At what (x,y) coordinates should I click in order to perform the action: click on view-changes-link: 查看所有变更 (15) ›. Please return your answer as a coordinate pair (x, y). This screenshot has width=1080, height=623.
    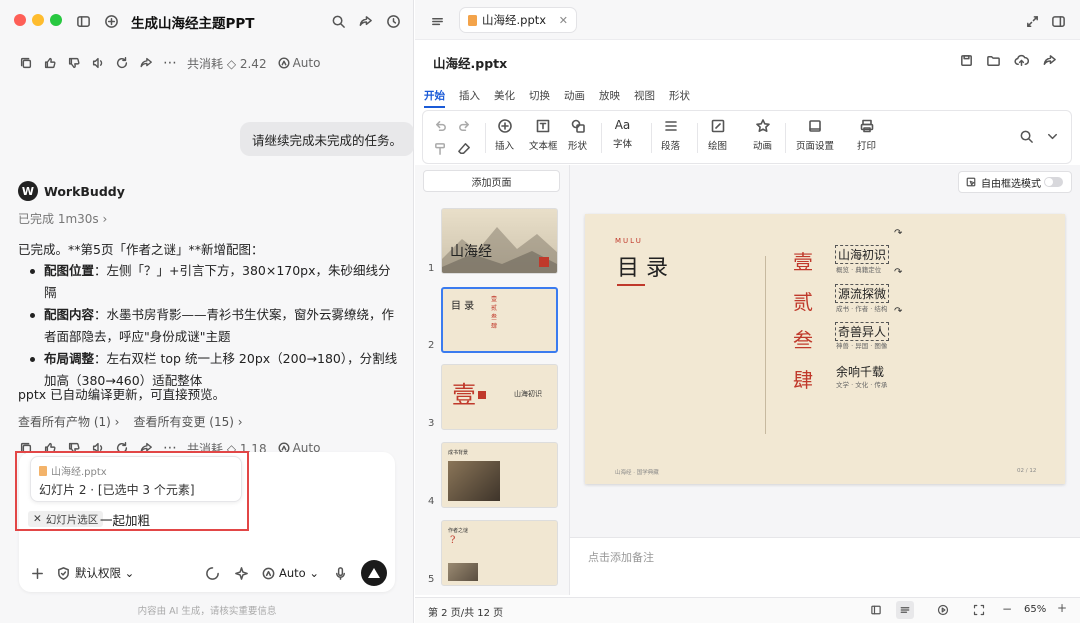
    Looking at the image, I should click on (187, 421).